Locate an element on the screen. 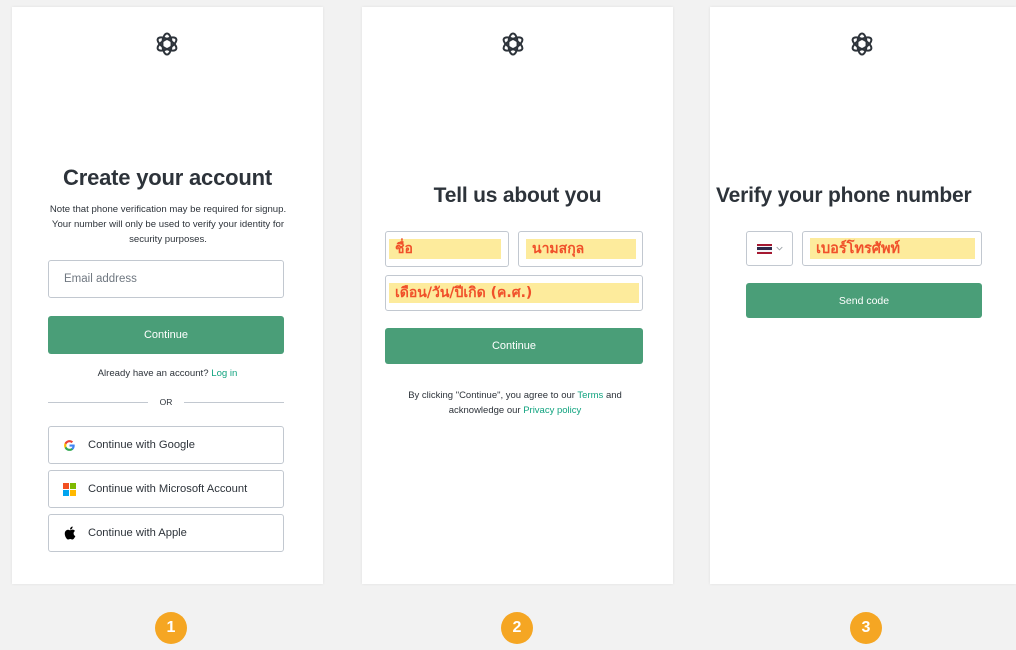 This screenshot has height=650, width=1016. first-name-label: ชื่อ is located at coordinates (445, 249).